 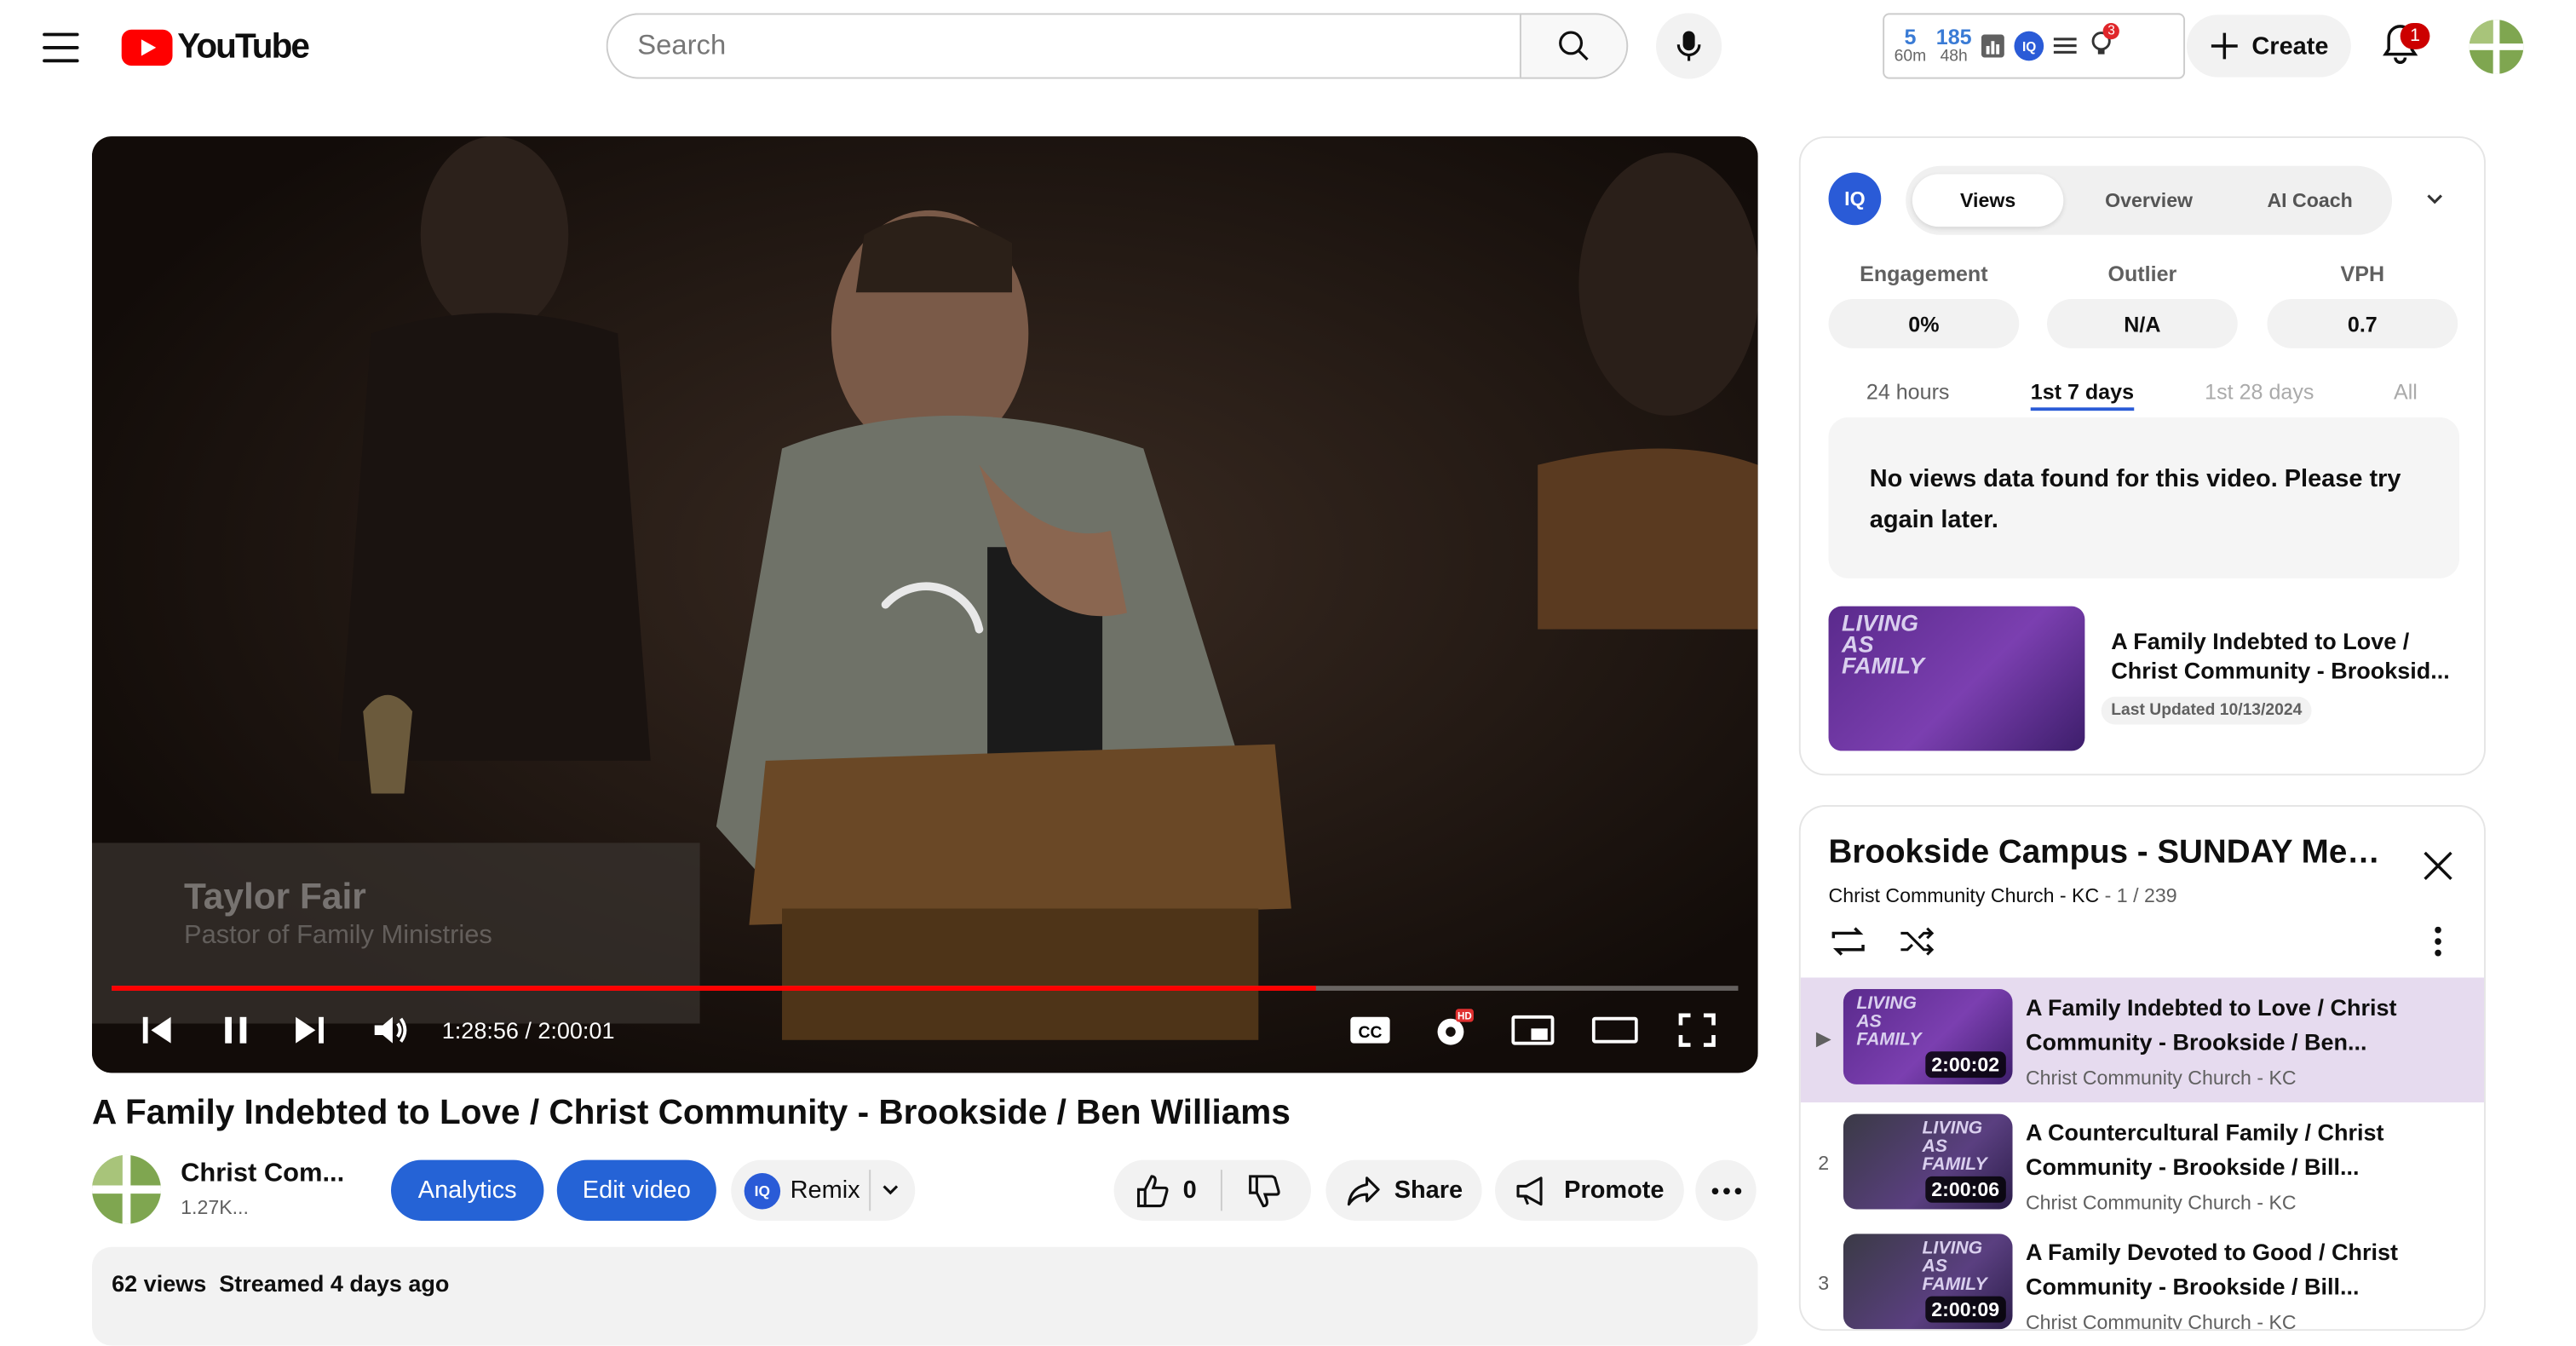 I want to click on fullscreen-icon, so click(x=1697, y=1030).